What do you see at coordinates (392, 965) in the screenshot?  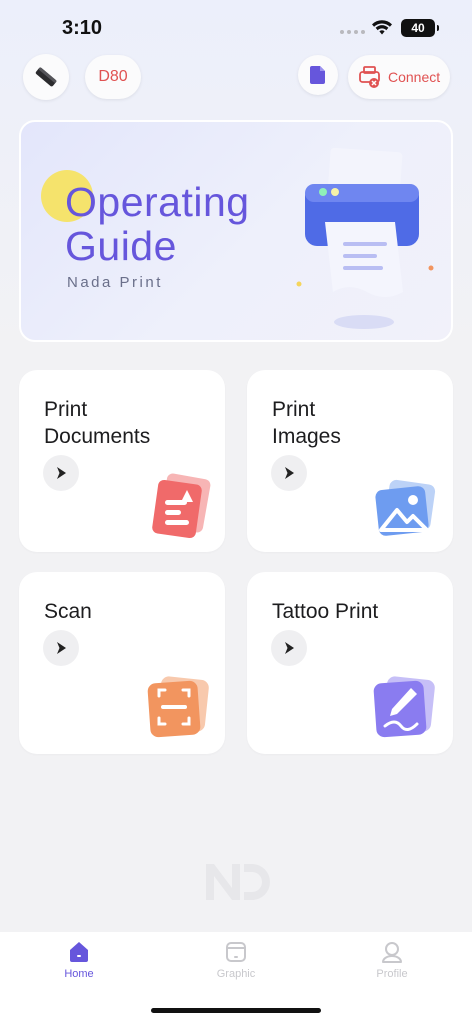 I see `tab-profile: Profile` at bounding box center [392, 965].